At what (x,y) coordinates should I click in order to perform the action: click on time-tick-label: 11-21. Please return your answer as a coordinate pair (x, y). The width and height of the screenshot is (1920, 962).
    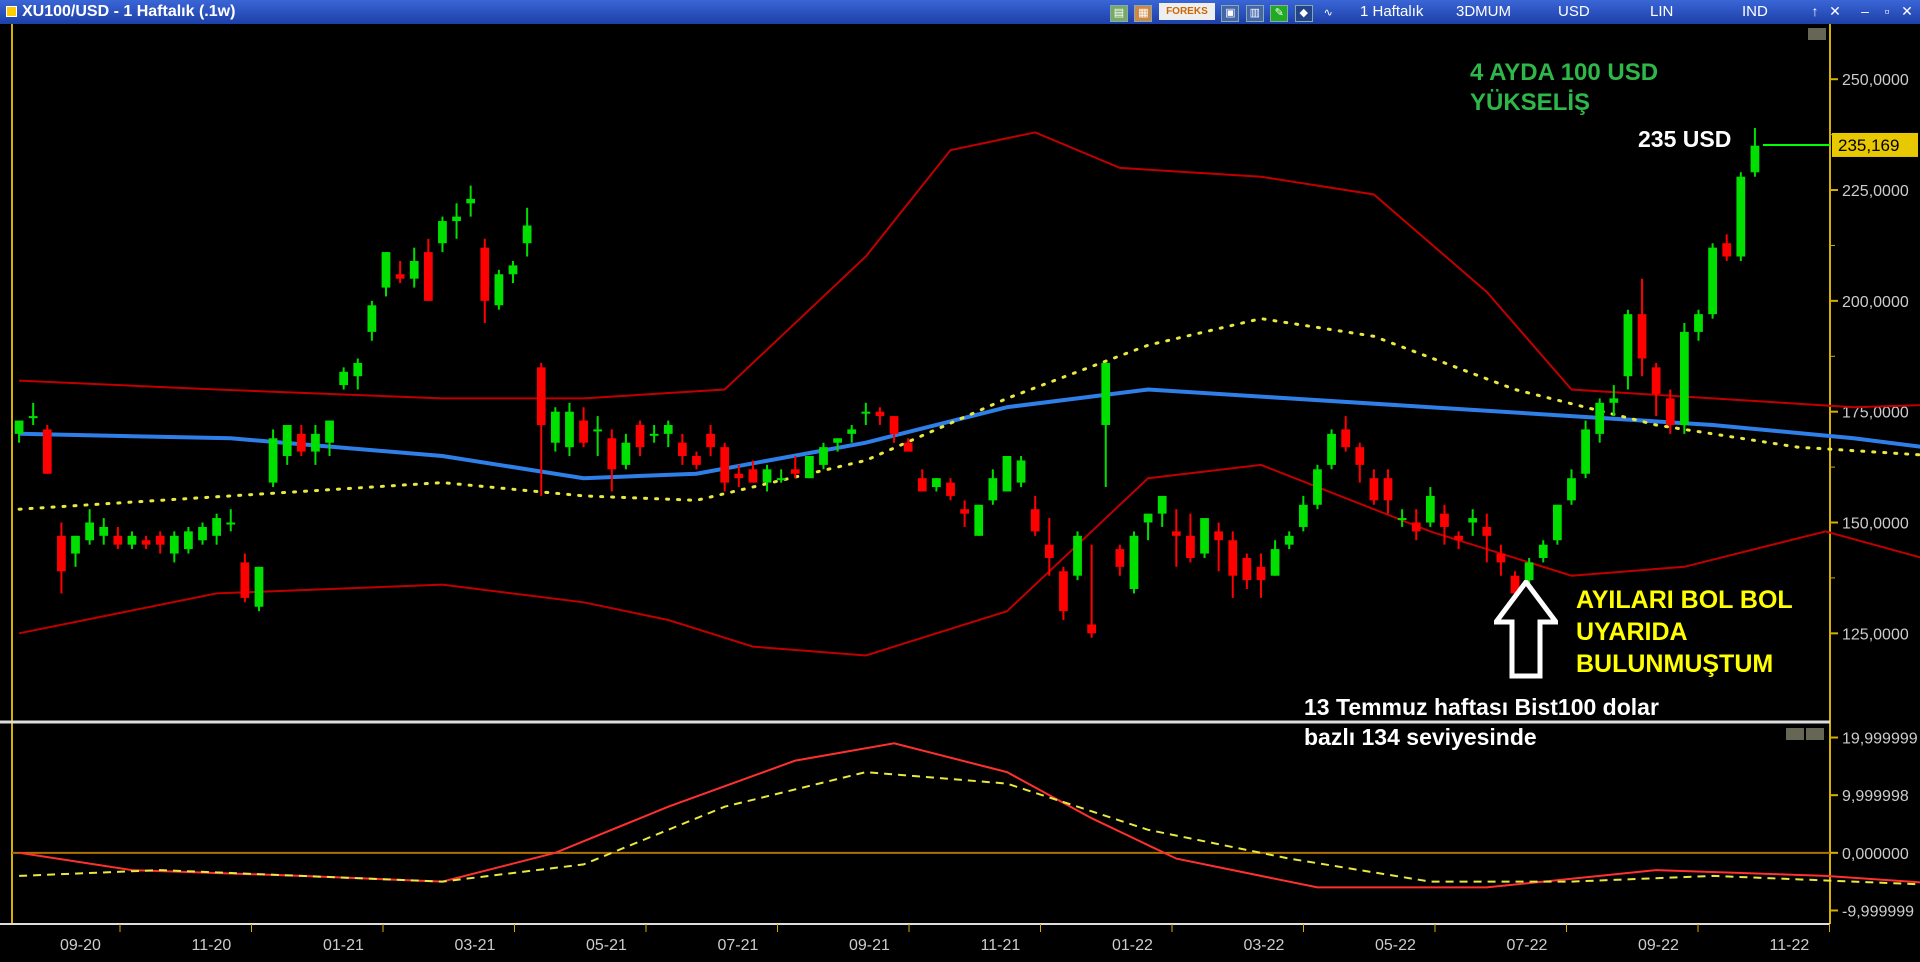
    Looking at the image, I should click on (1001, 945).